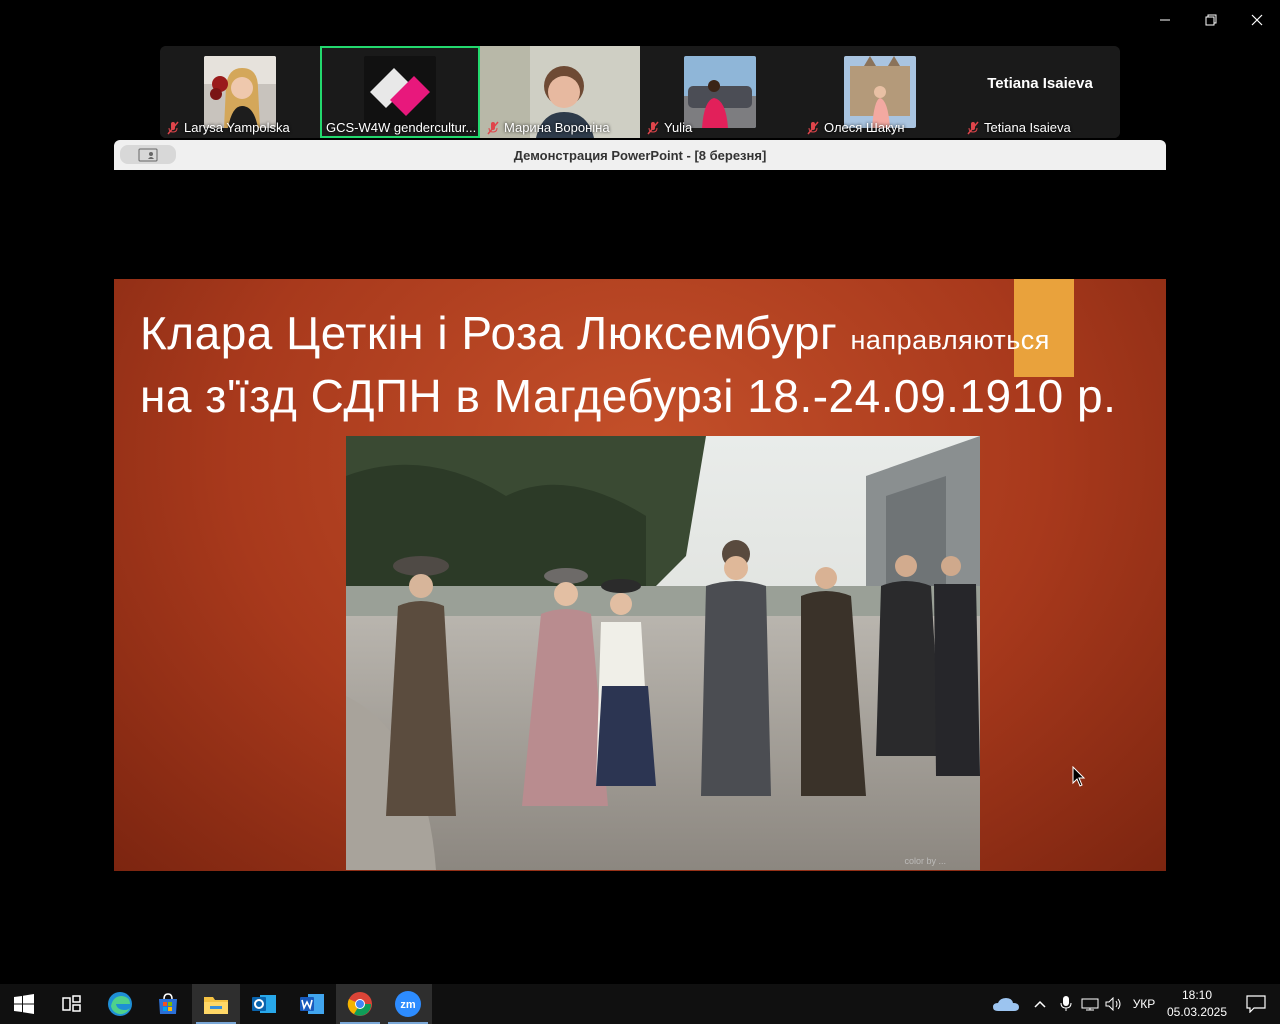  Describe the element at coordinates (1197, 995) in the screenshot. I see `clock-time: 18:10` at that location.